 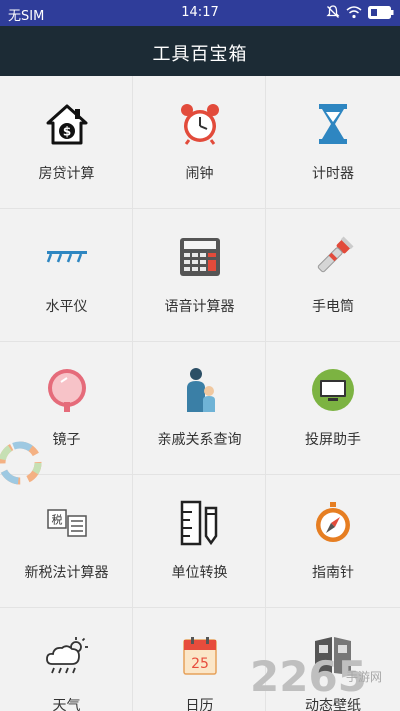 What do you see at coordinates (66, 174) in the screenshot?
I see `tool-label: 房贷计算` at bounding box center [66, 174].